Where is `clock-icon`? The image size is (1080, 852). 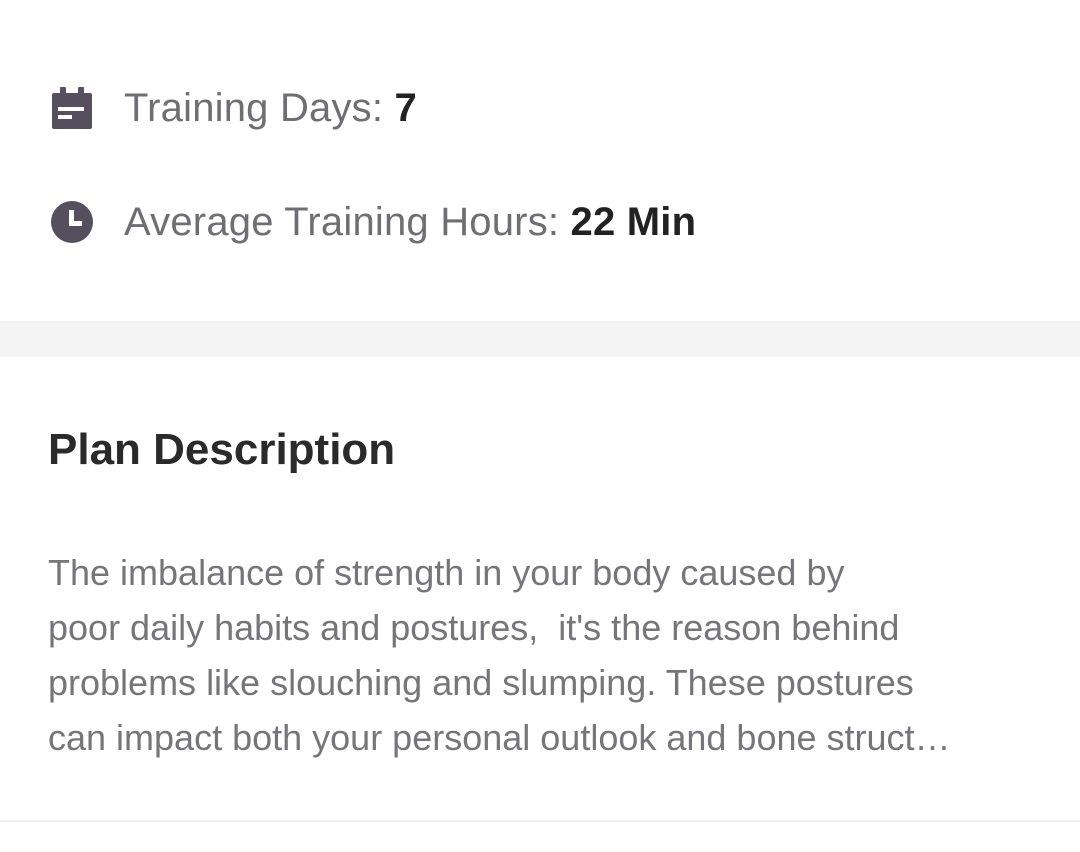 clock-icon is located at coordinates (72, 222).